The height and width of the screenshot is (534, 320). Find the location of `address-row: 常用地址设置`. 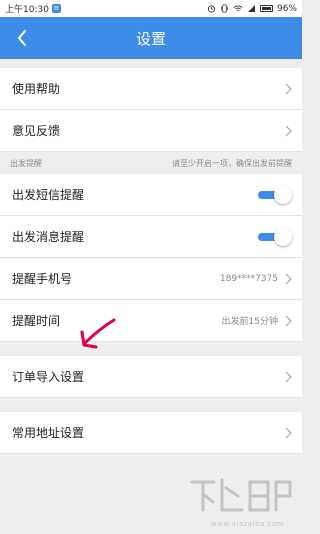

address-row: 常用地址设置 is located at coordinates (151, 433).